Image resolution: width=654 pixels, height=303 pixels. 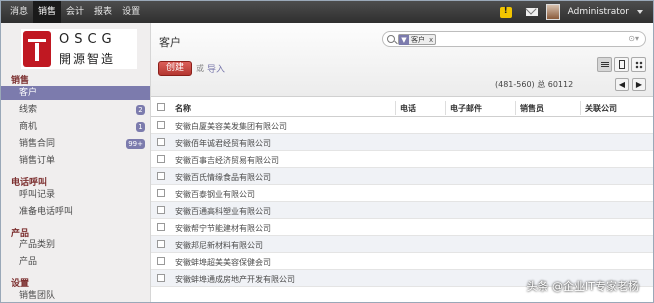 I want to click on sidebar-item-sales-contracts: 销售合同 99+, so click(x=75, y=144).